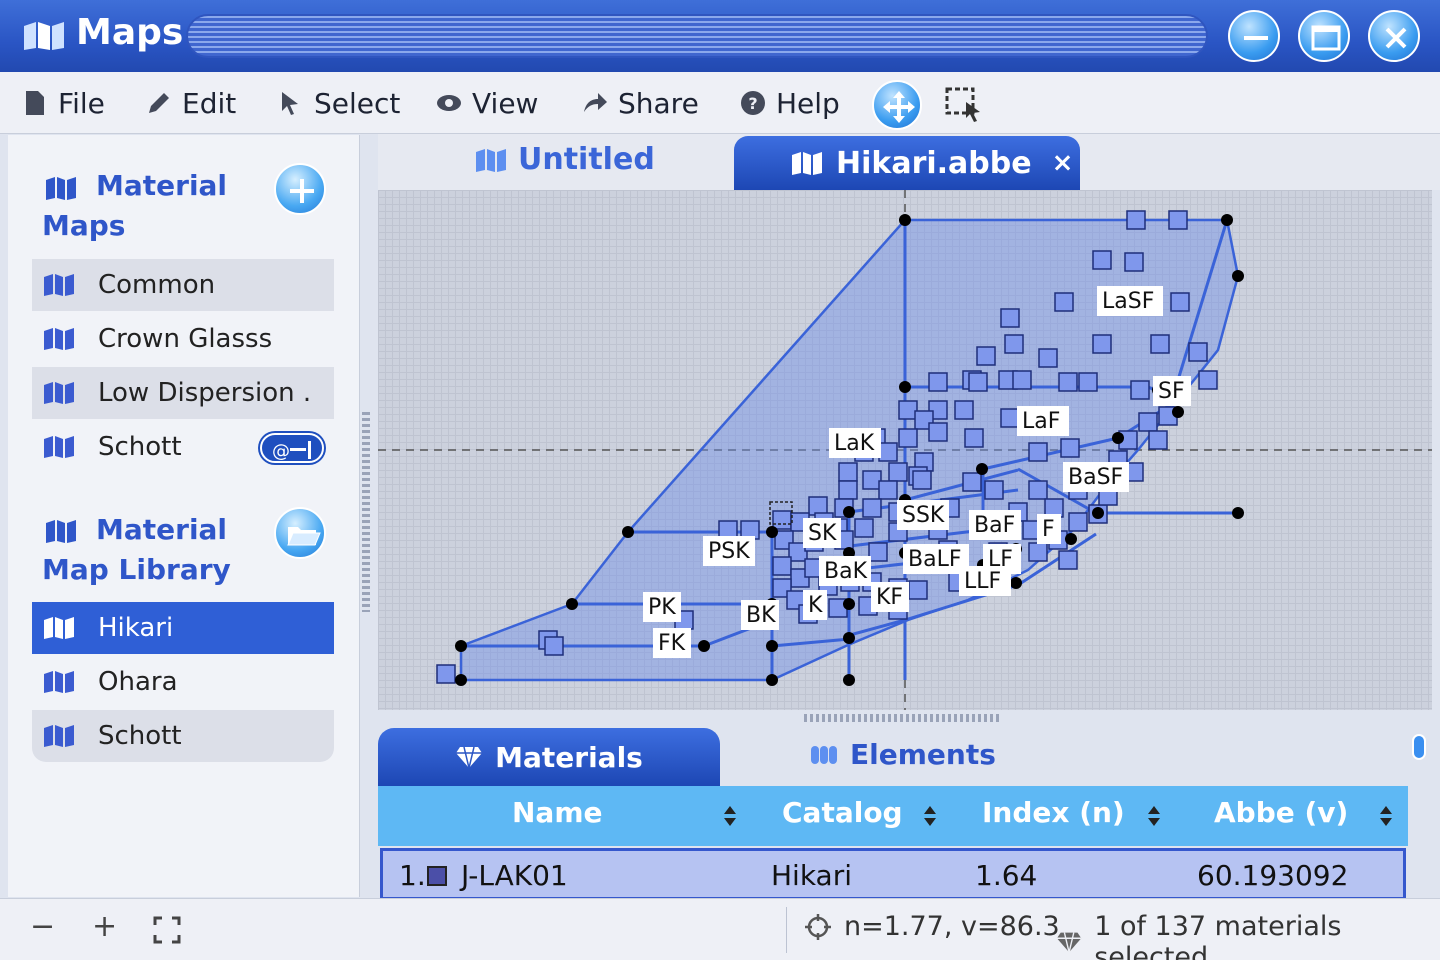  Describe the element at coordinates (209, 103) in the screenshot. I see `menu-edit-label: Edit` at that location.